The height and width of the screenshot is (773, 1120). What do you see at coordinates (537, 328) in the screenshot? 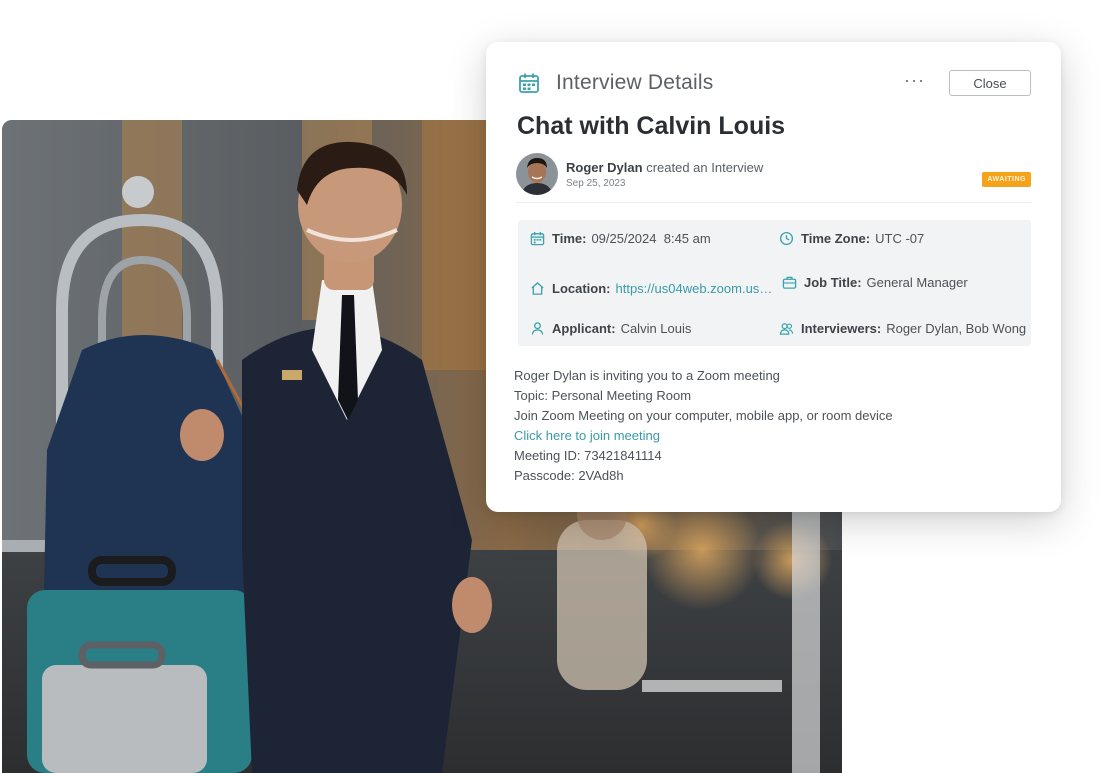
I see `user-icon` at bounding box center [537, 328].